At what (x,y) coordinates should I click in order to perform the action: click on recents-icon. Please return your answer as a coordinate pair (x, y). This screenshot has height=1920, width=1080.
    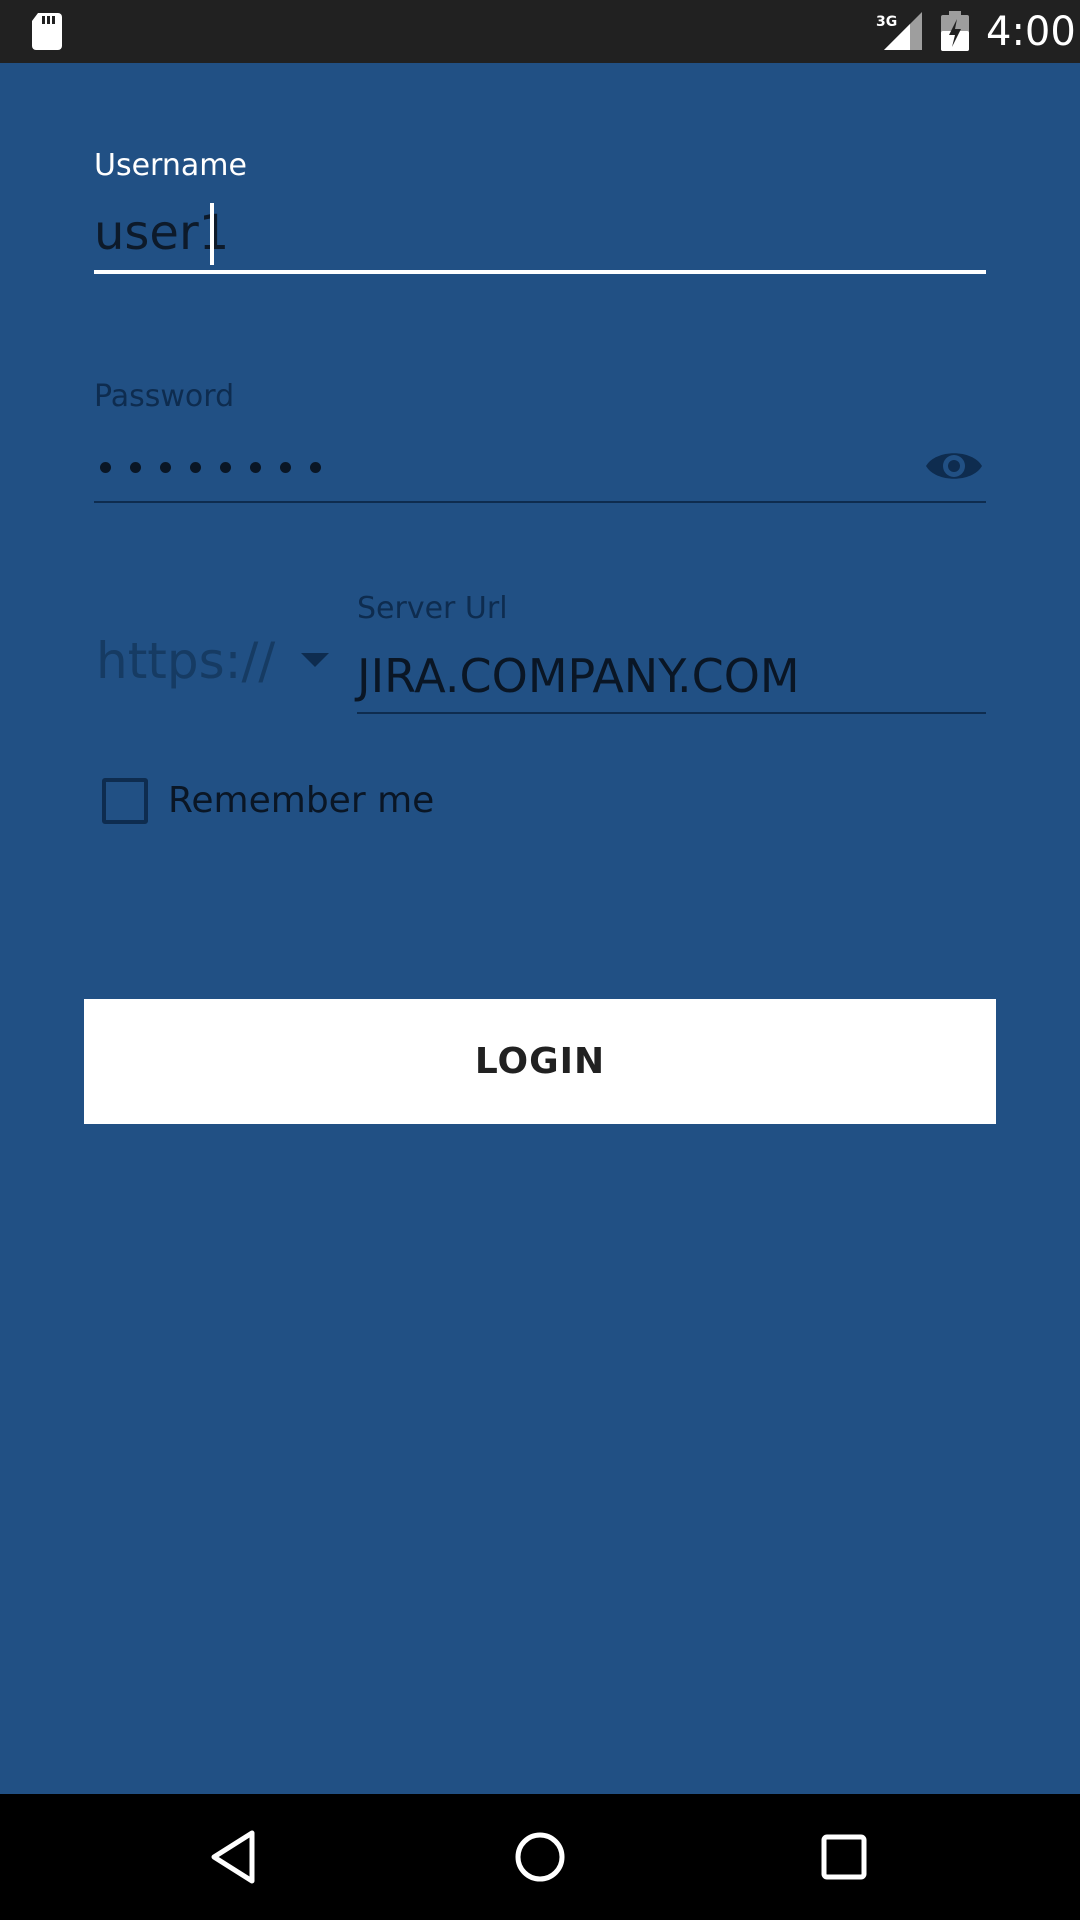
    Looking at the image, I should click on (844, 1857).